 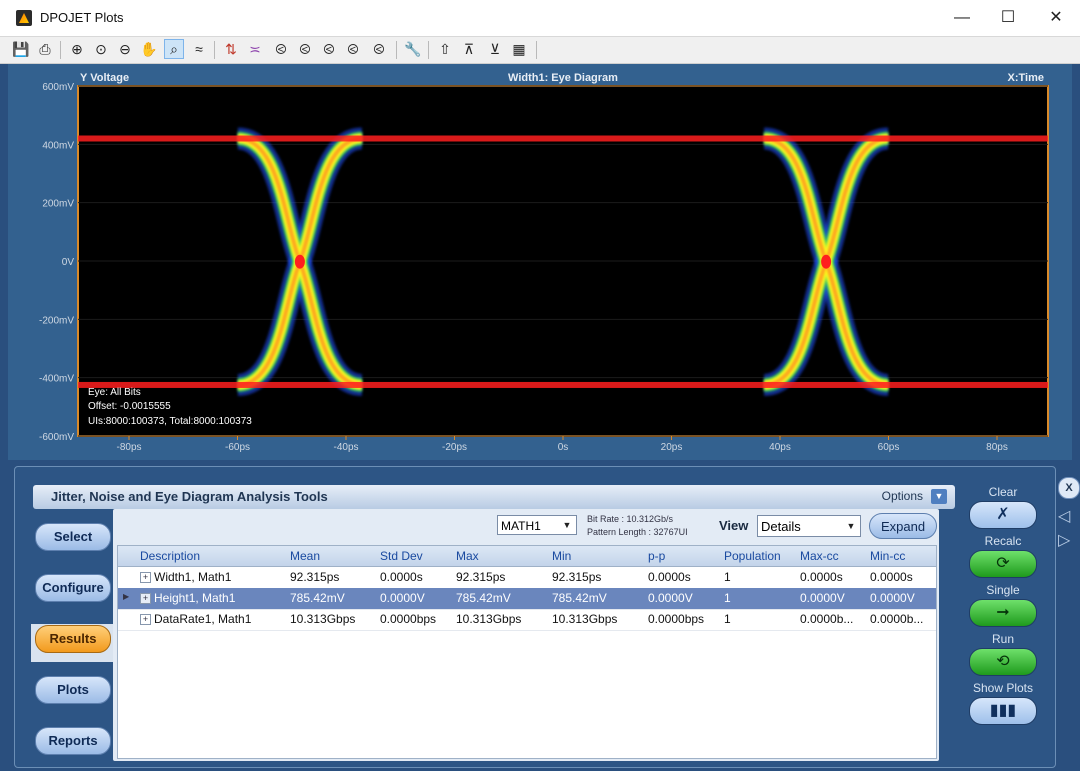 What do you see at coordinates (1013, 78) in the screenshot?
I see `axis-x-glyph: X:` at bounding box center [1013, 78].